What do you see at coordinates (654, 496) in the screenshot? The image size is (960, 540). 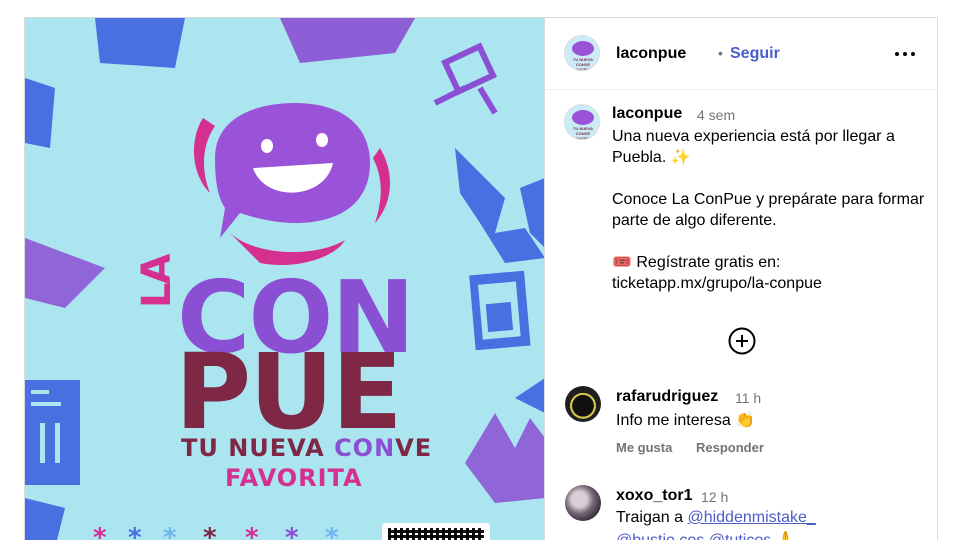 I see `comment-username: xoxo_tor1` at bounding box center [654, 496].